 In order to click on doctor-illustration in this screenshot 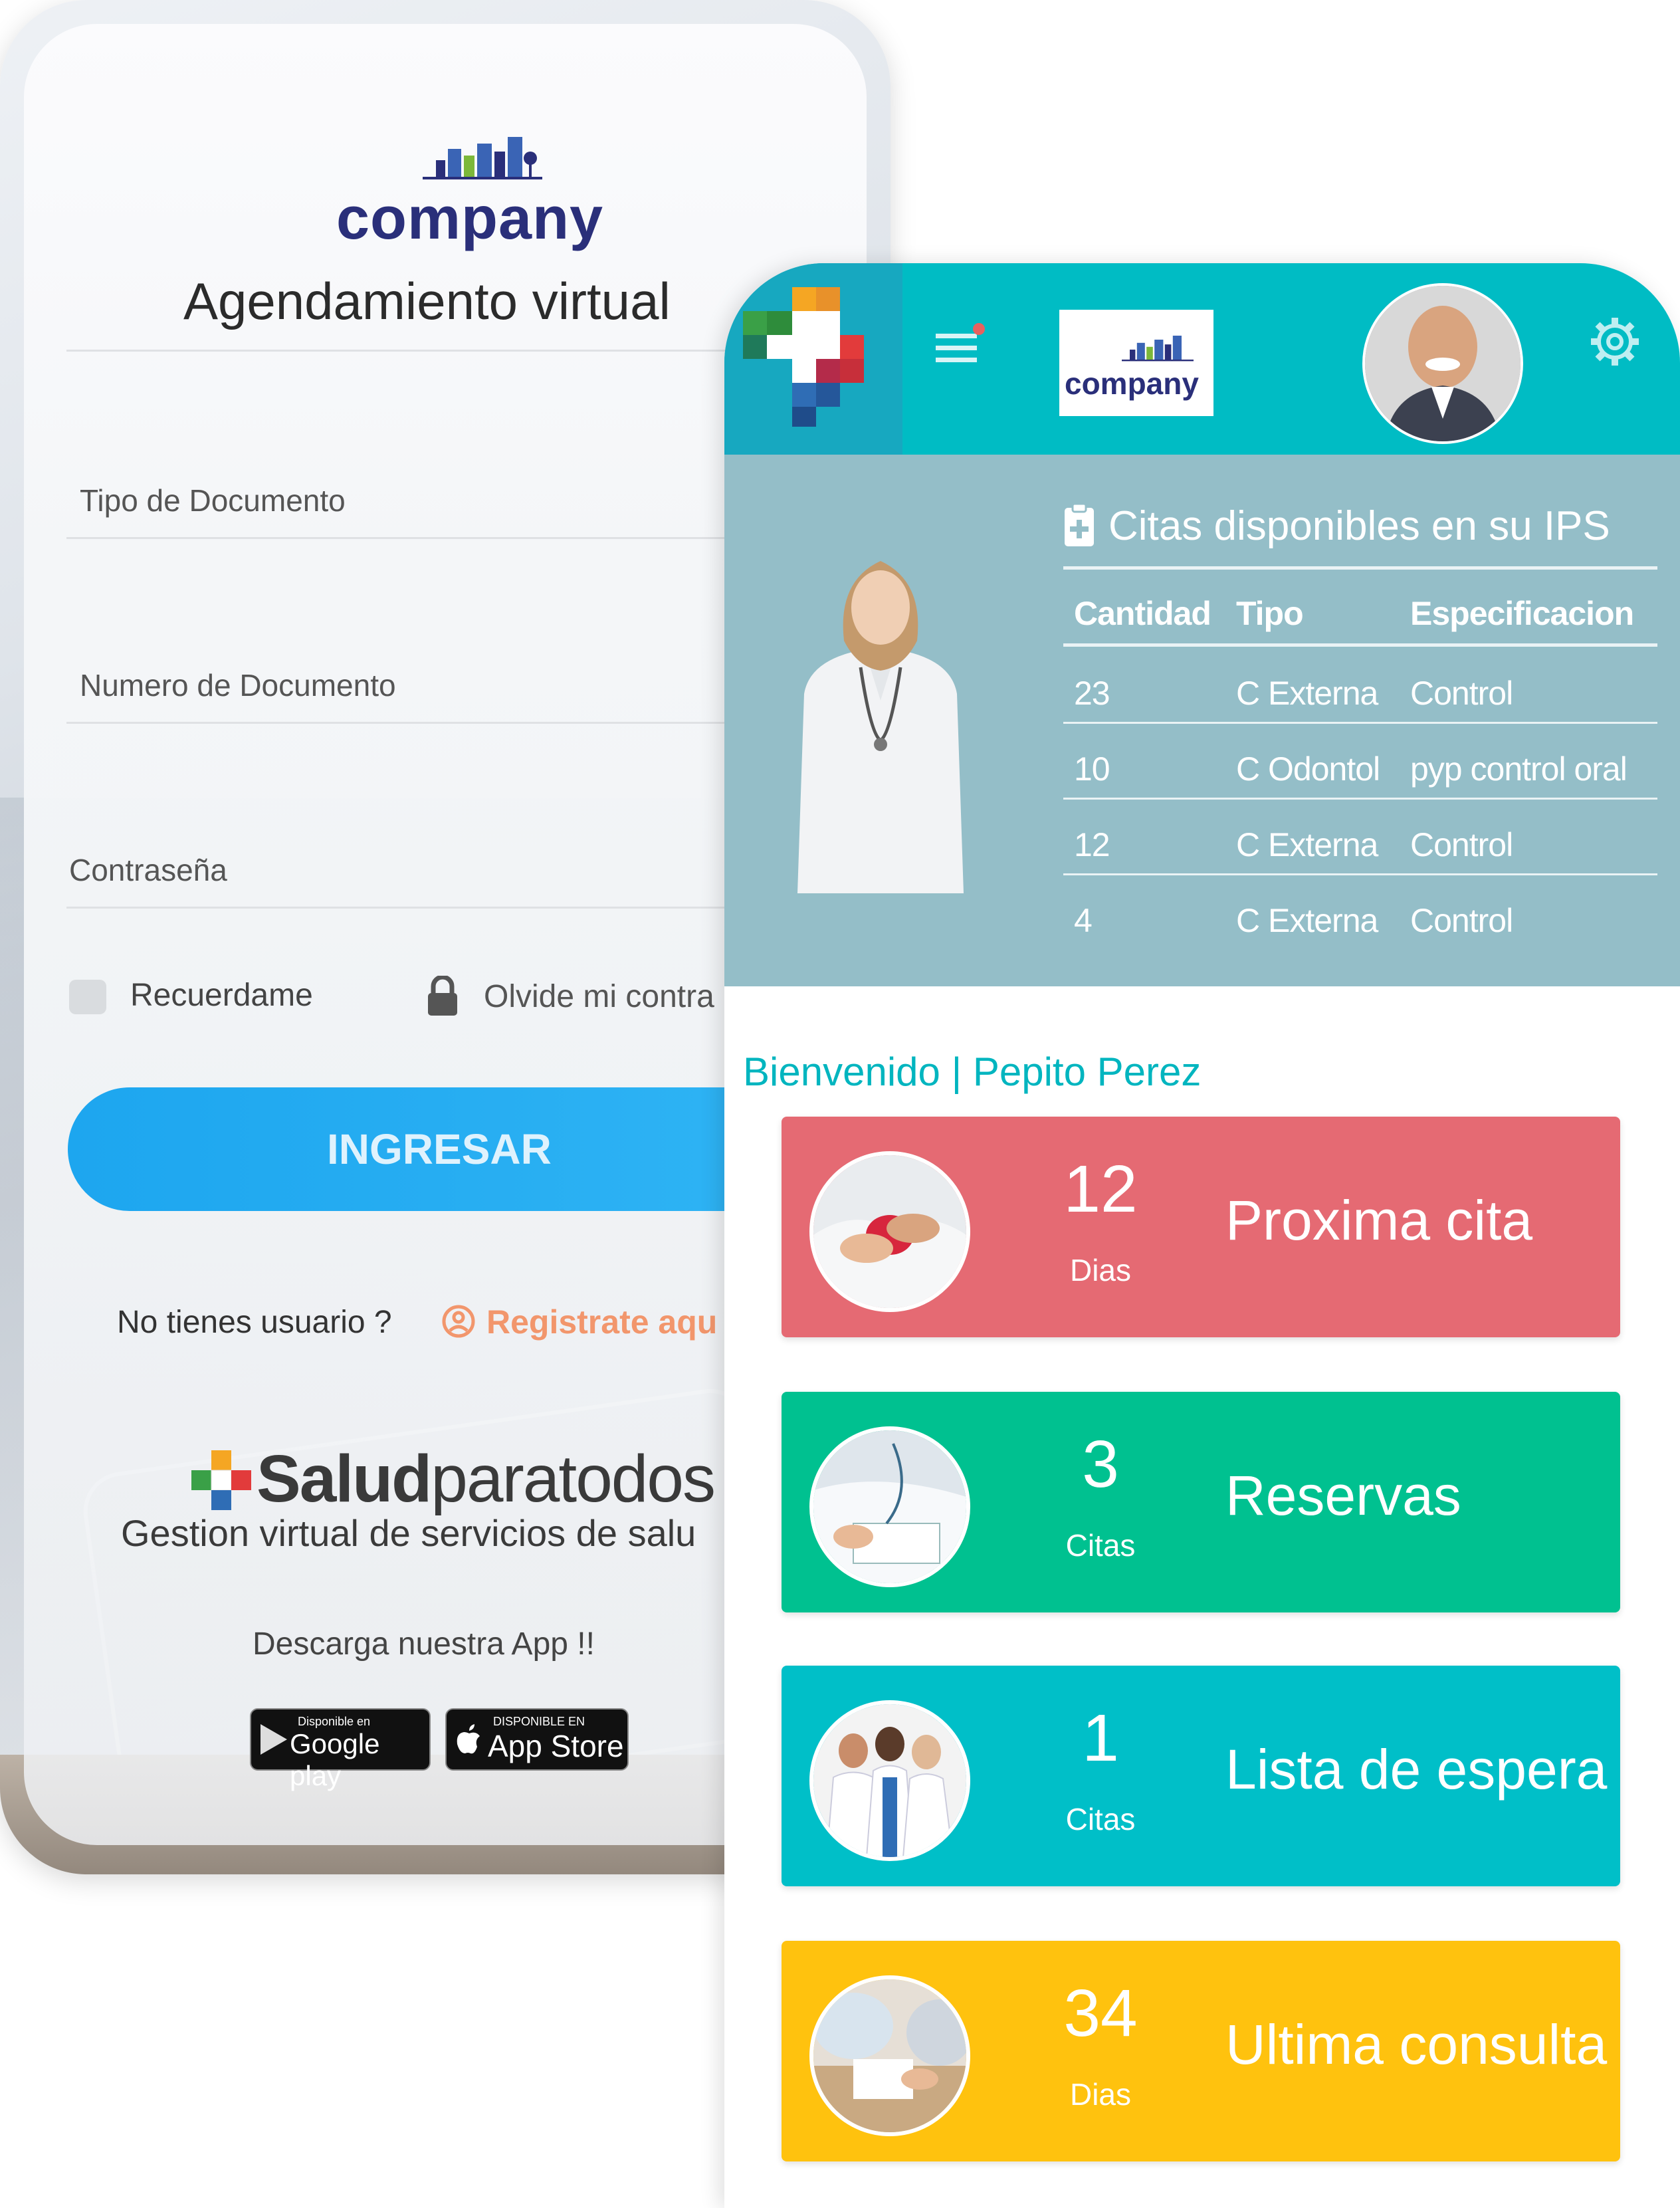, I will do `click(880, 727)`.